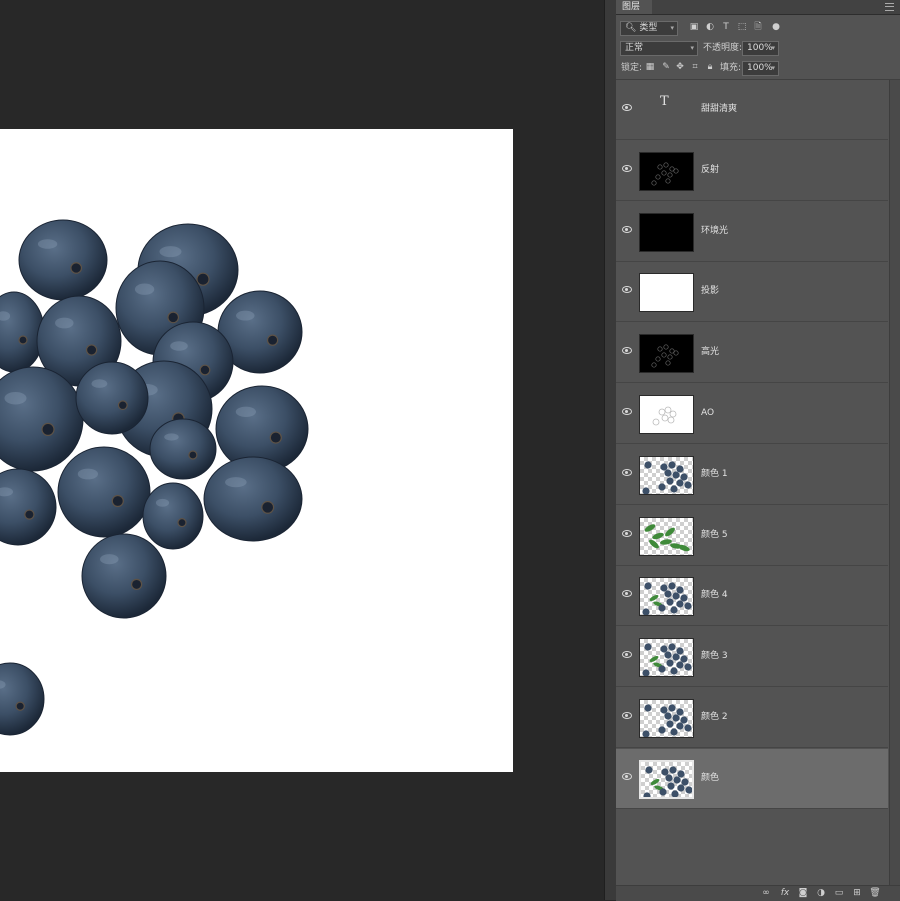 This screenshot has width=900, height=901. Describe the element at coordinates (649, 28) in the screenshot. I see `filter-kind-select: 🔍︎ 类型 ▾` at that location.